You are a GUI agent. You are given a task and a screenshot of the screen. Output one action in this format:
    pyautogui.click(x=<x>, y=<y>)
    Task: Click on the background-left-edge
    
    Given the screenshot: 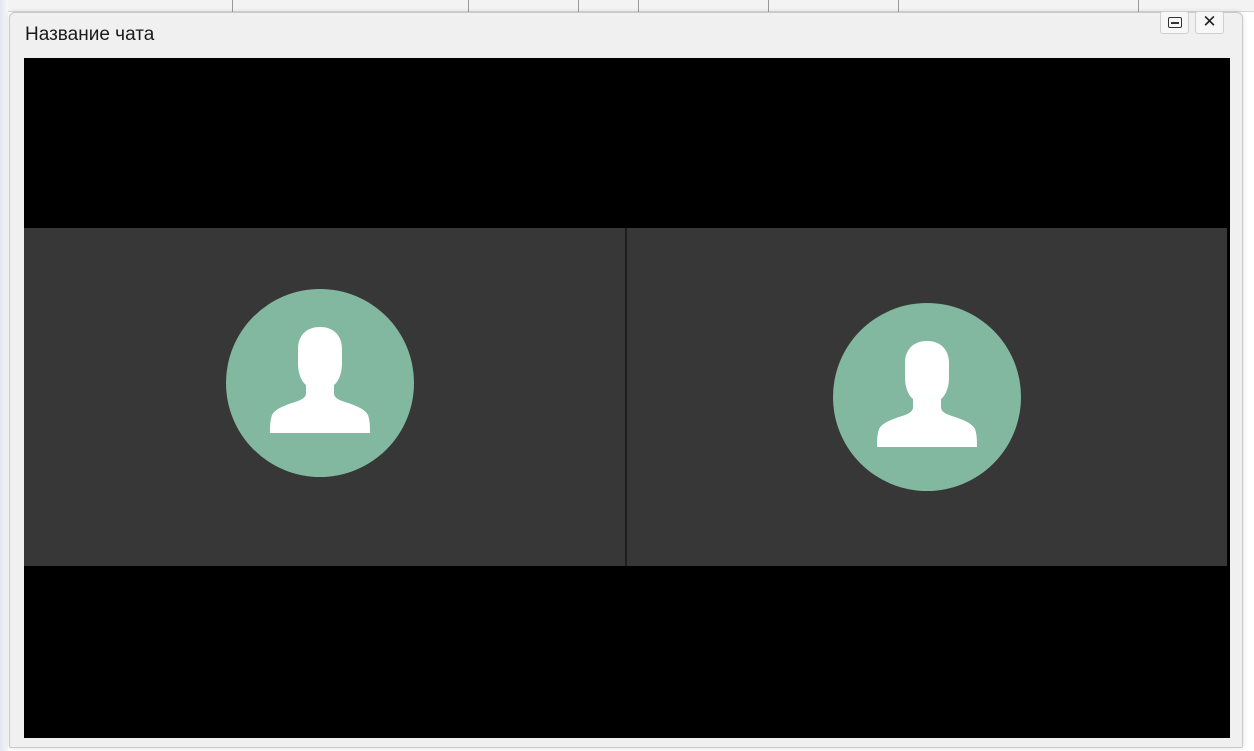 What is the action you would take?
    pyautogui.click(x=4, y=375)
    